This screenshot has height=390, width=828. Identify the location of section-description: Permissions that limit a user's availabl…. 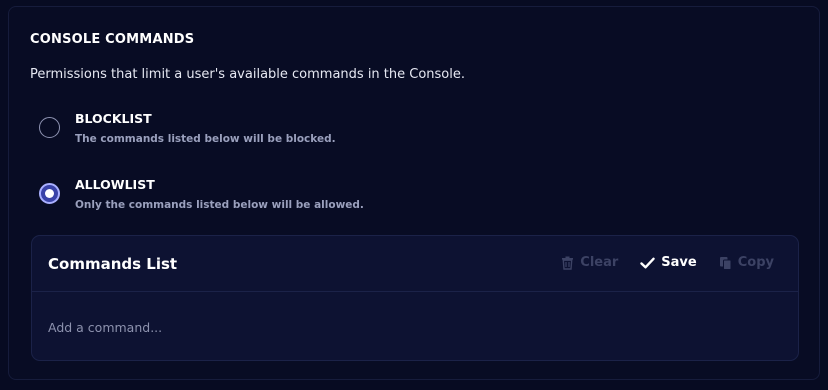
(248, 74).